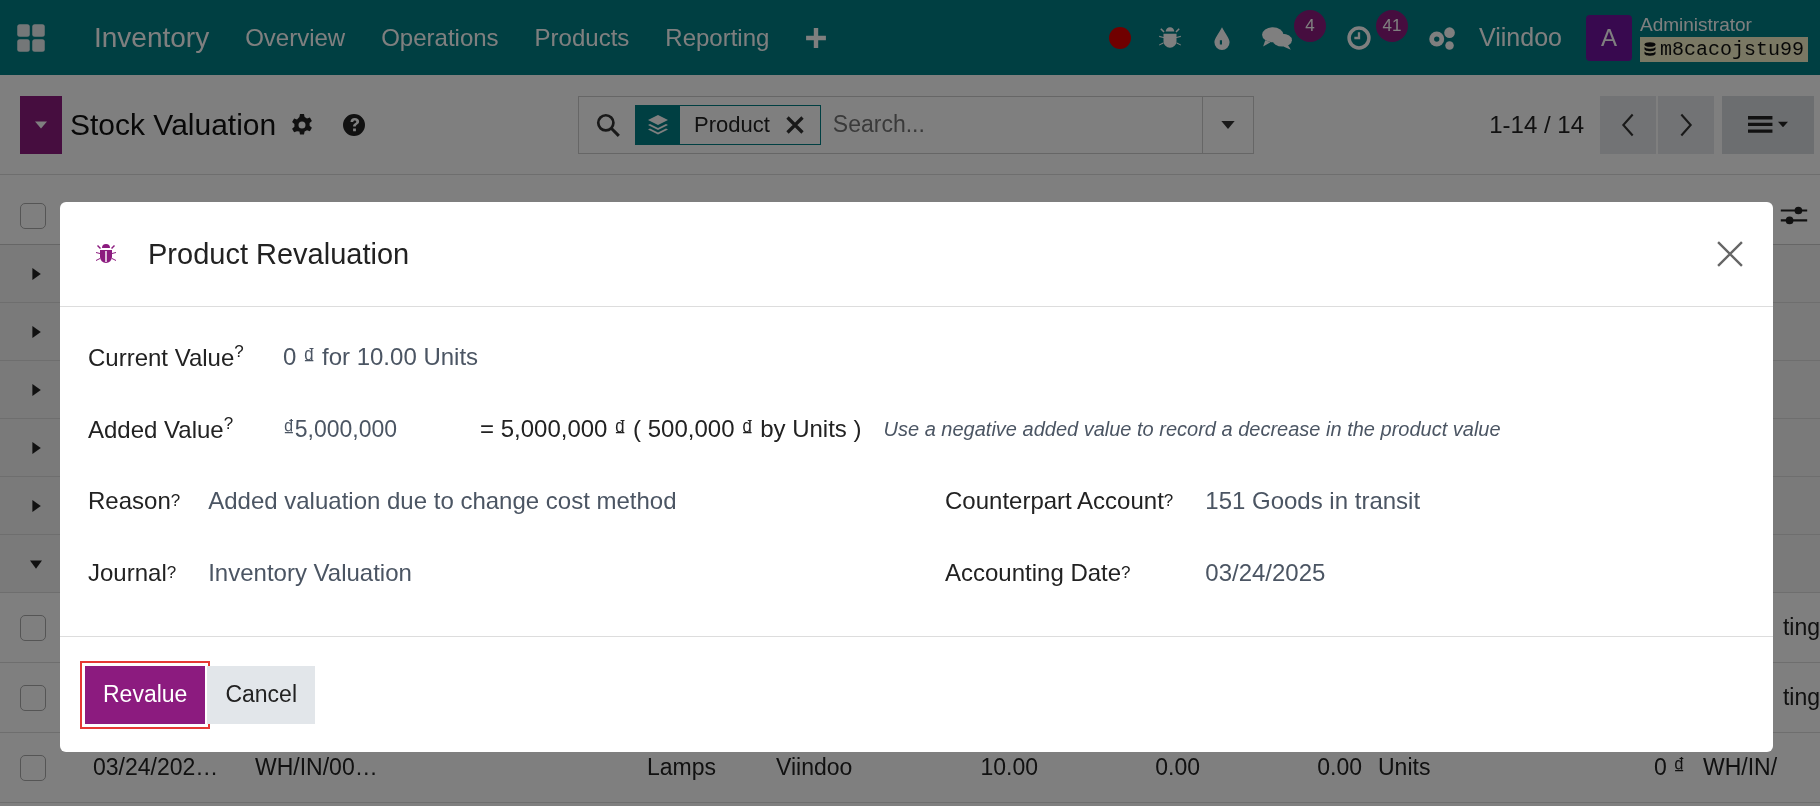 This screenshot has width=1820, height=806. What do you see at coordinates (794, 124) in the screenshot?
I see `remove-facet-icon` at bounding box center [794, 124].